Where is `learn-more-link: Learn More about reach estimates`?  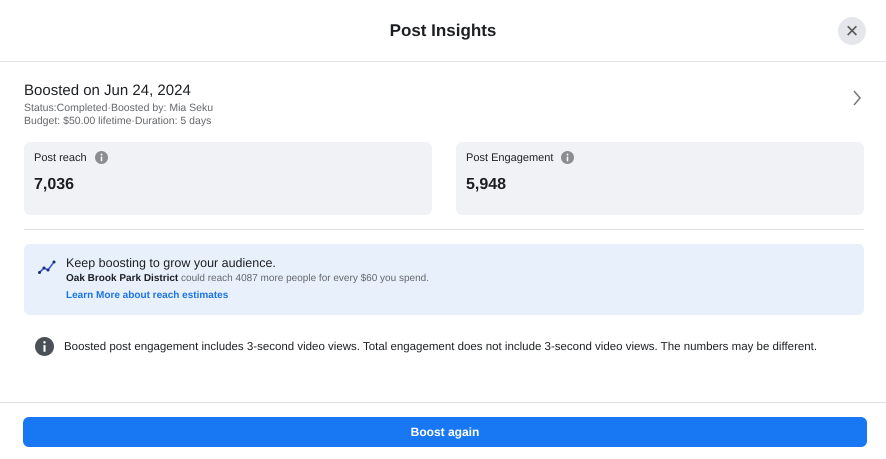
learn-more-link: Learn More about reach estimates is located at coordinates (147, 295).